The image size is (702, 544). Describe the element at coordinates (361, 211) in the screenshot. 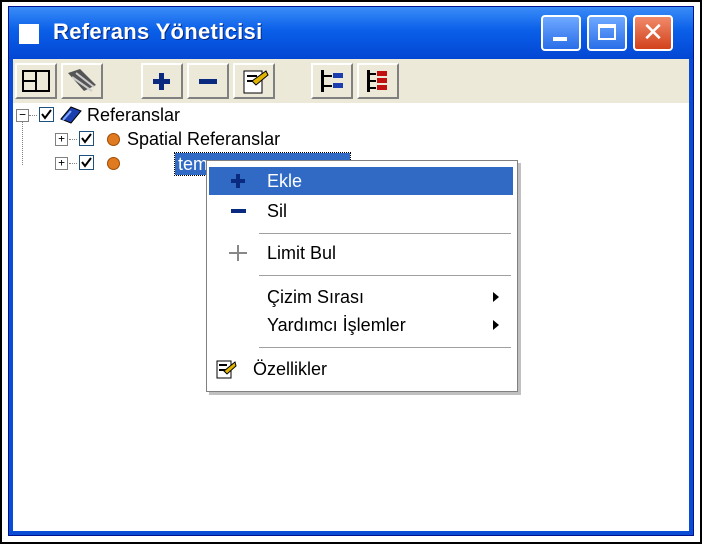

I see `menu-item-sil: Sil` at that location.